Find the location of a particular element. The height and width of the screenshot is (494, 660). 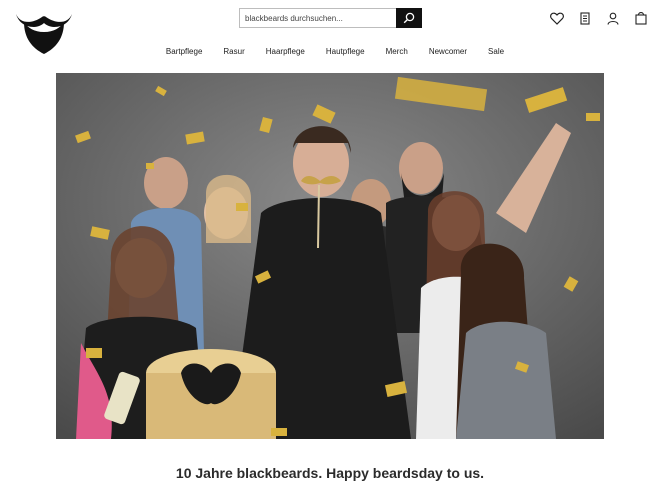

notepad-icon is located at coordinates (585, 18).